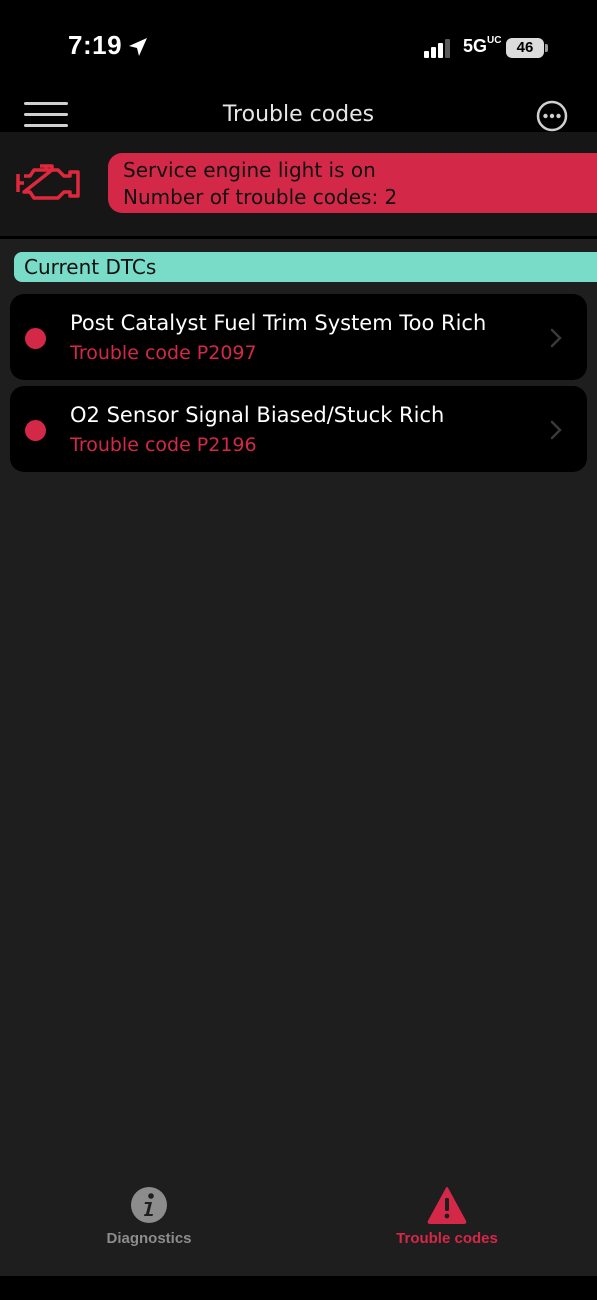 The height and width of the screenshot is (1300, 597). Describe the element at coordinates (482, 46) in the screenshot. I see `network-type: 5GUC` at that location.